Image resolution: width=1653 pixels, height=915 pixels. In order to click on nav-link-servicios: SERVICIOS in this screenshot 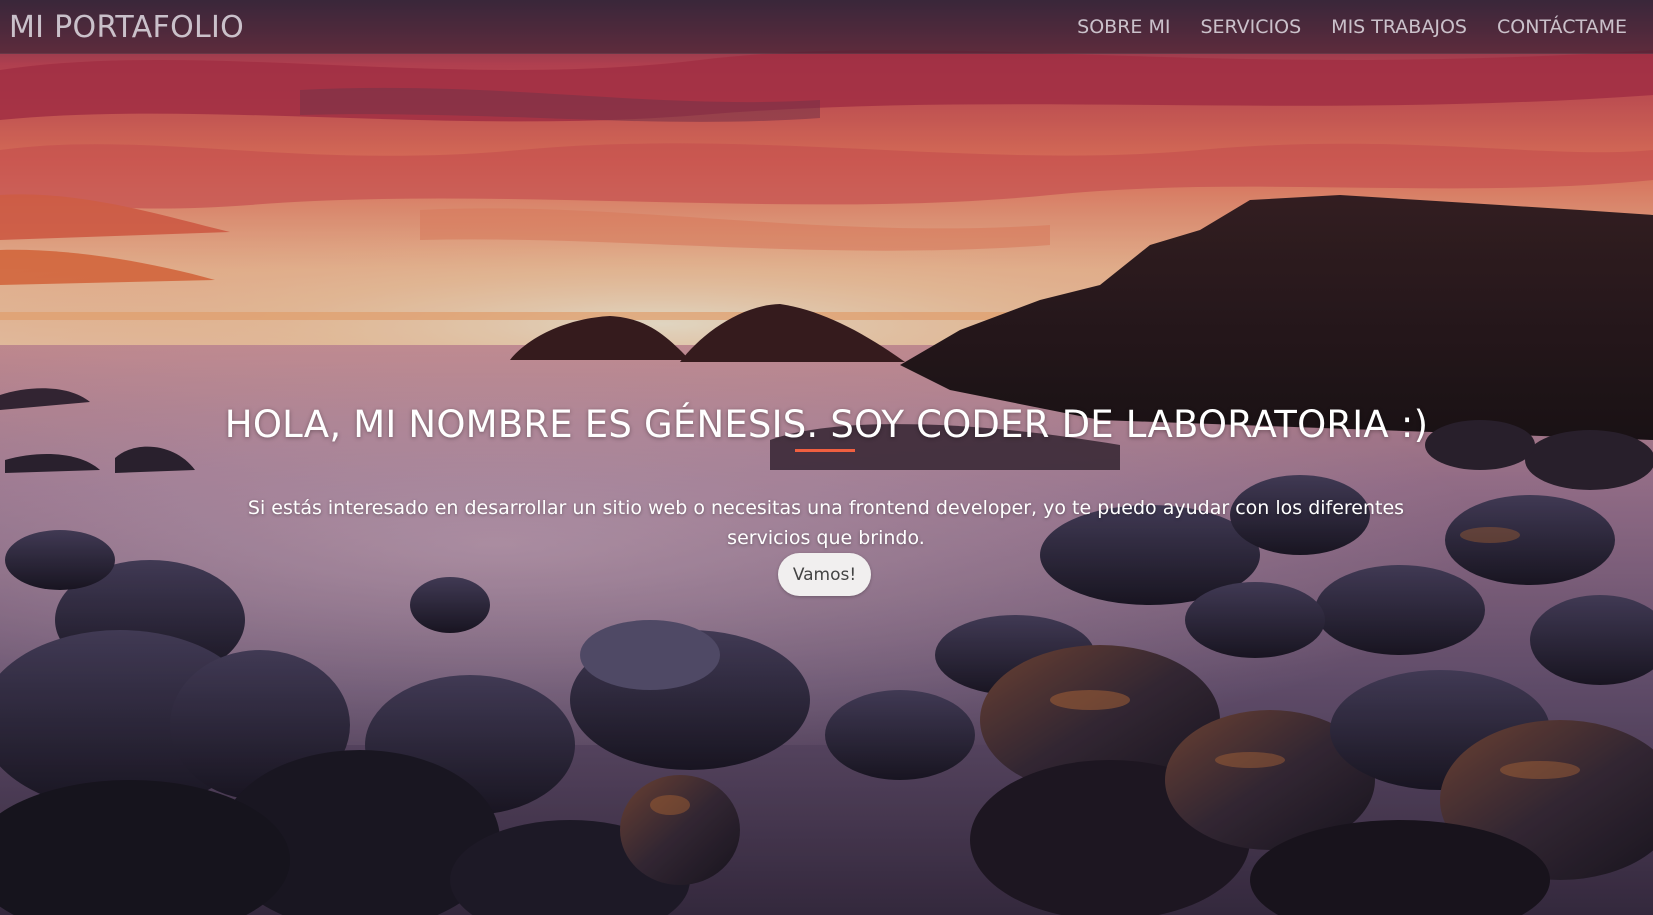, I will do `click(1250, 27)`.